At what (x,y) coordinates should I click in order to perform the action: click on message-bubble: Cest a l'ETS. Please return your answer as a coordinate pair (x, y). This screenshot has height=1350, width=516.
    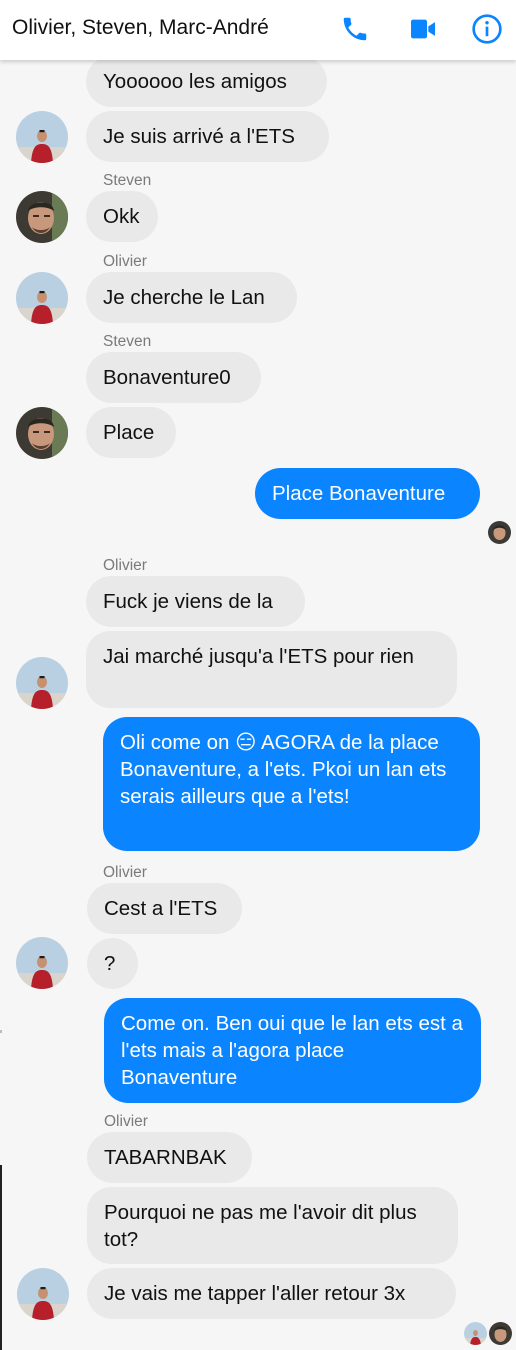
    Looking at the image, I should click on (164, 908).